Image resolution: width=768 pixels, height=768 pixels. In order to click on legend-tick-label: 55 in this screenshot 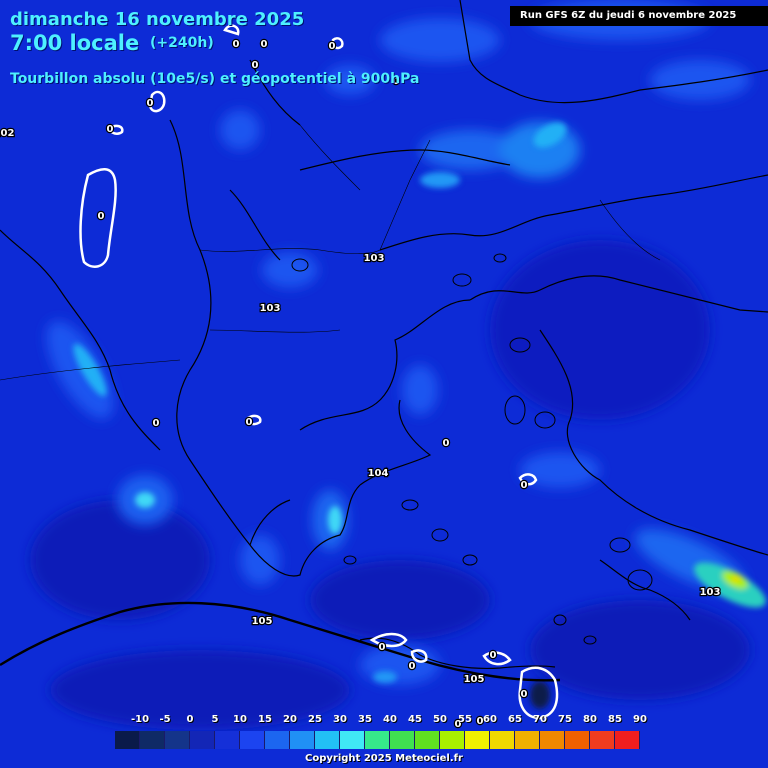, I will do `click(465, 719)`.